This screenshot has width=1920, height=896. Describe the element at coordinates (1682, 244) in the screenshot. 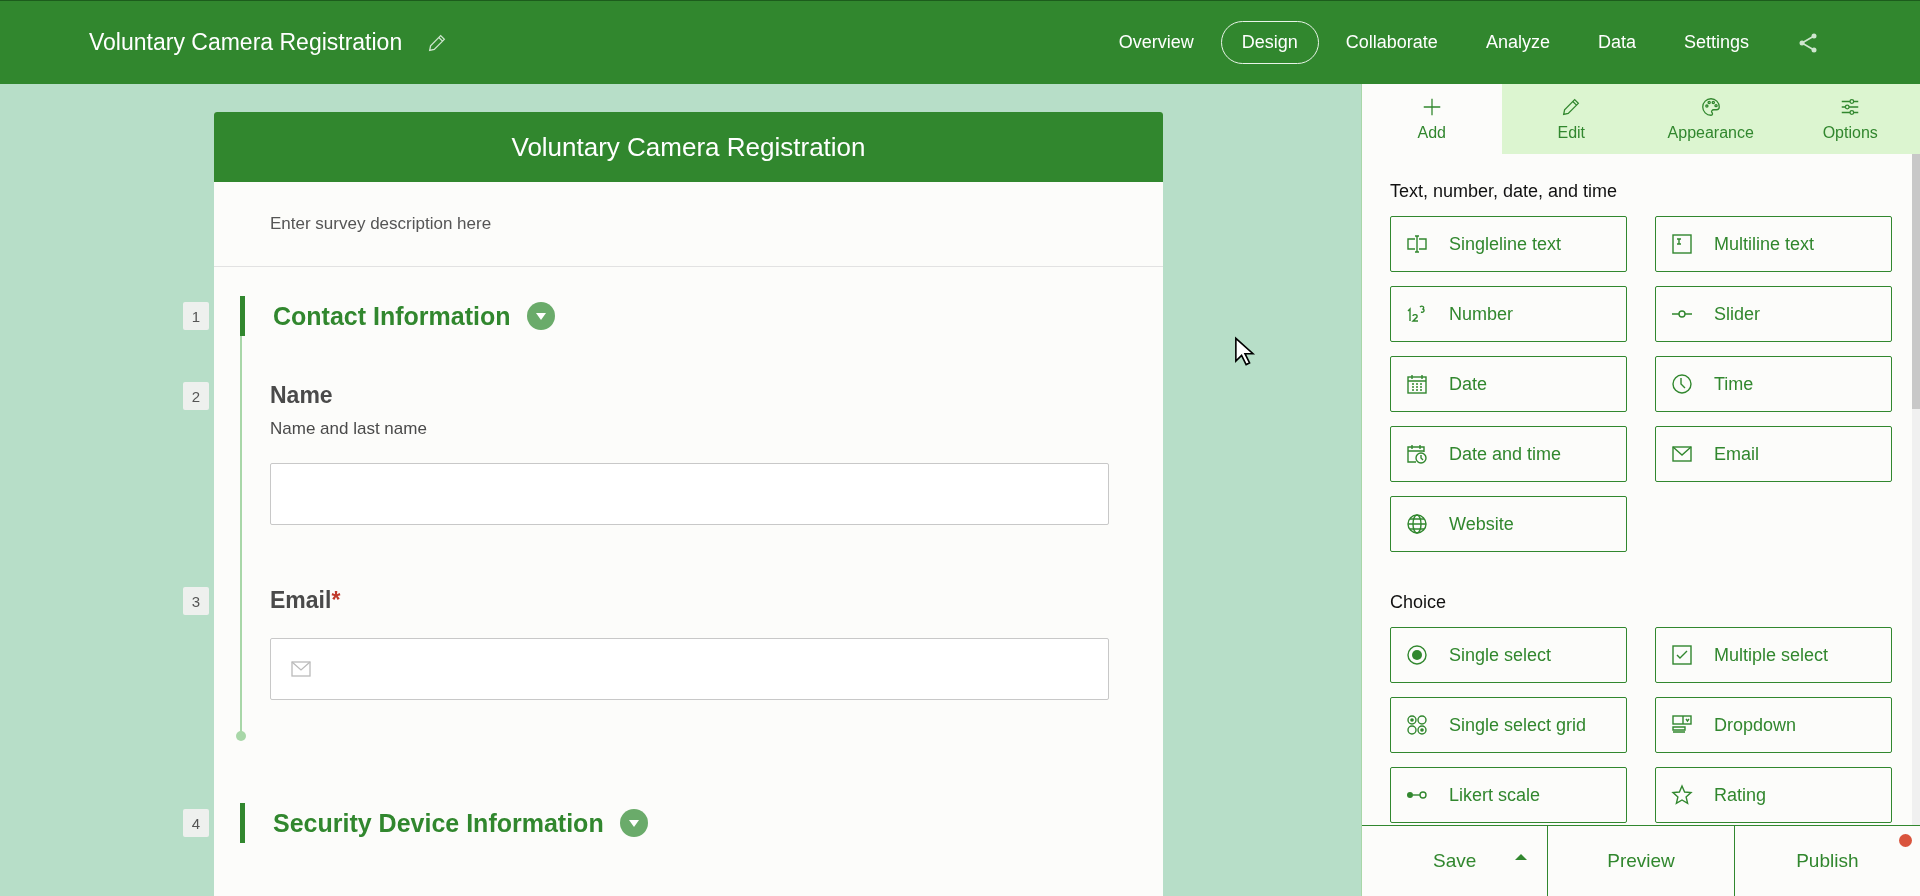

I see `text-box-icon` at that location.